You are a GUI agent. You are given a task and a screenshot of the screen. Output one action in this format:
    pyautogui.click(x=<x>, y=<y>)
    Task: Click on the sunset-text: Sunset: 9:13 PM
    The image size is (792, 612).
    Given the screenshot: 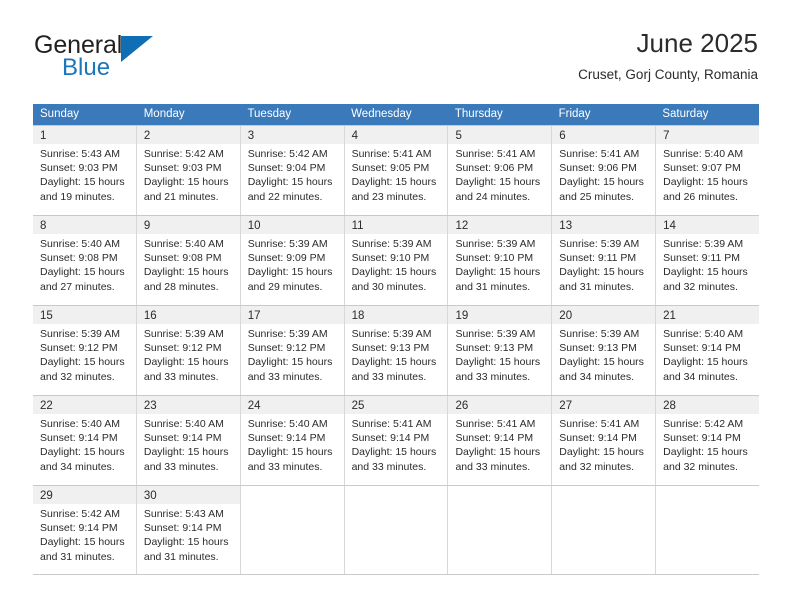 What is the action you would take?
    pyautogui.click(x=598, y=348)
    